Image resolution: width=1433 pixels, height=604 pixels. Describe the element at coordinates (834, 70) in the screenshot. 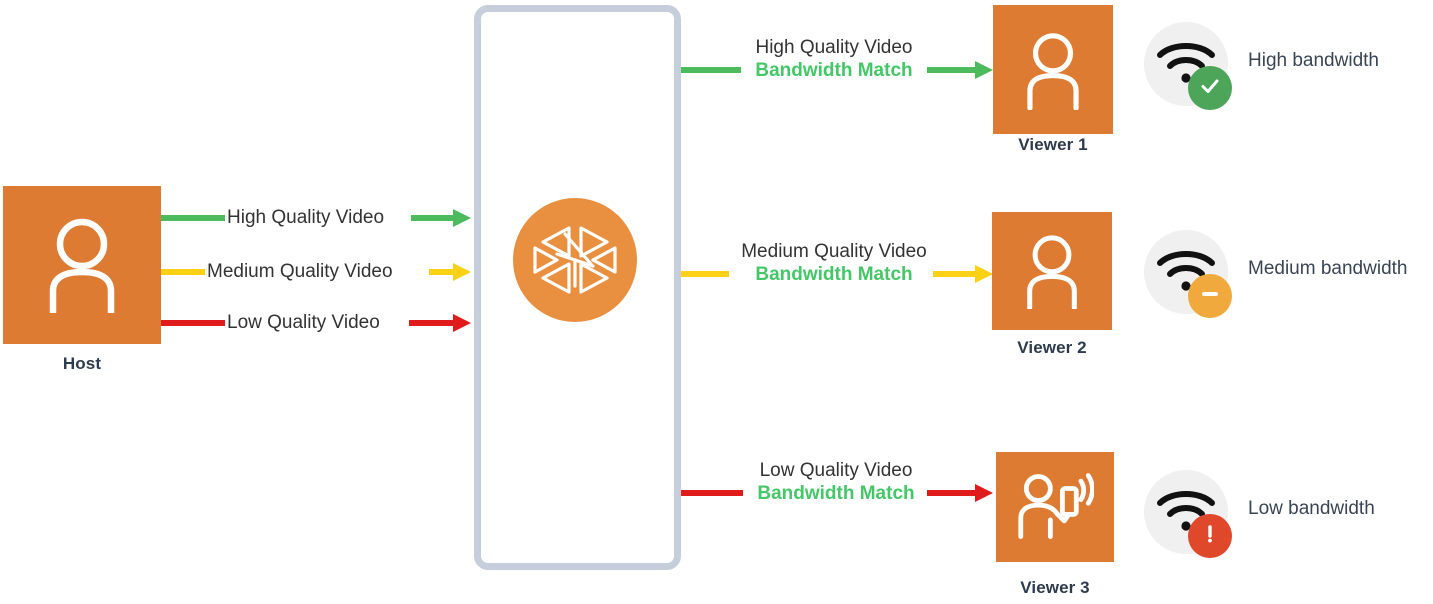

I see `egress-label-high-match: Bandwidth Match` at that location.